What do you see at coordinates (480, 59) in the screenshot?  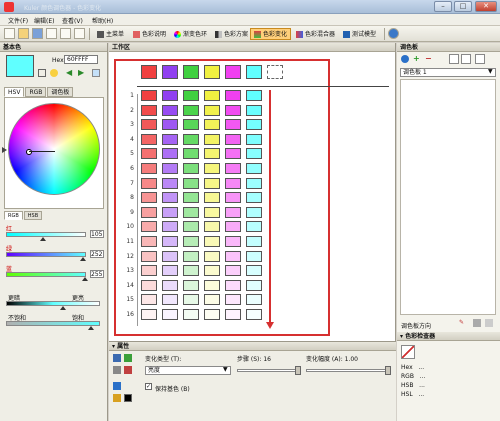 I see `grid-view-icon` at bounding box center [480, 59].